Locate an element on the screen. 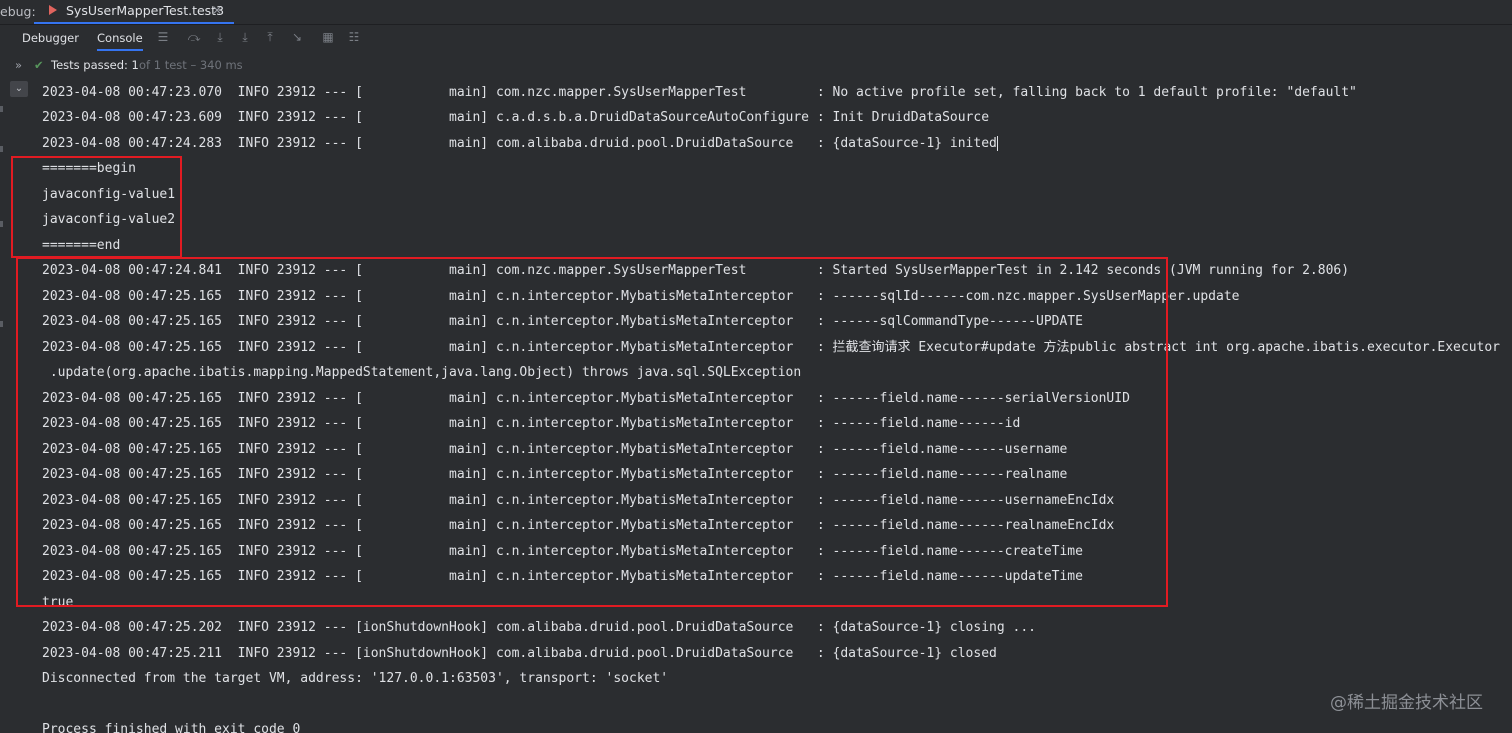 Image resolution: width=1512 pixels, height=733 pixels. highlight-box-config-values is located at coordinates (96, 207).